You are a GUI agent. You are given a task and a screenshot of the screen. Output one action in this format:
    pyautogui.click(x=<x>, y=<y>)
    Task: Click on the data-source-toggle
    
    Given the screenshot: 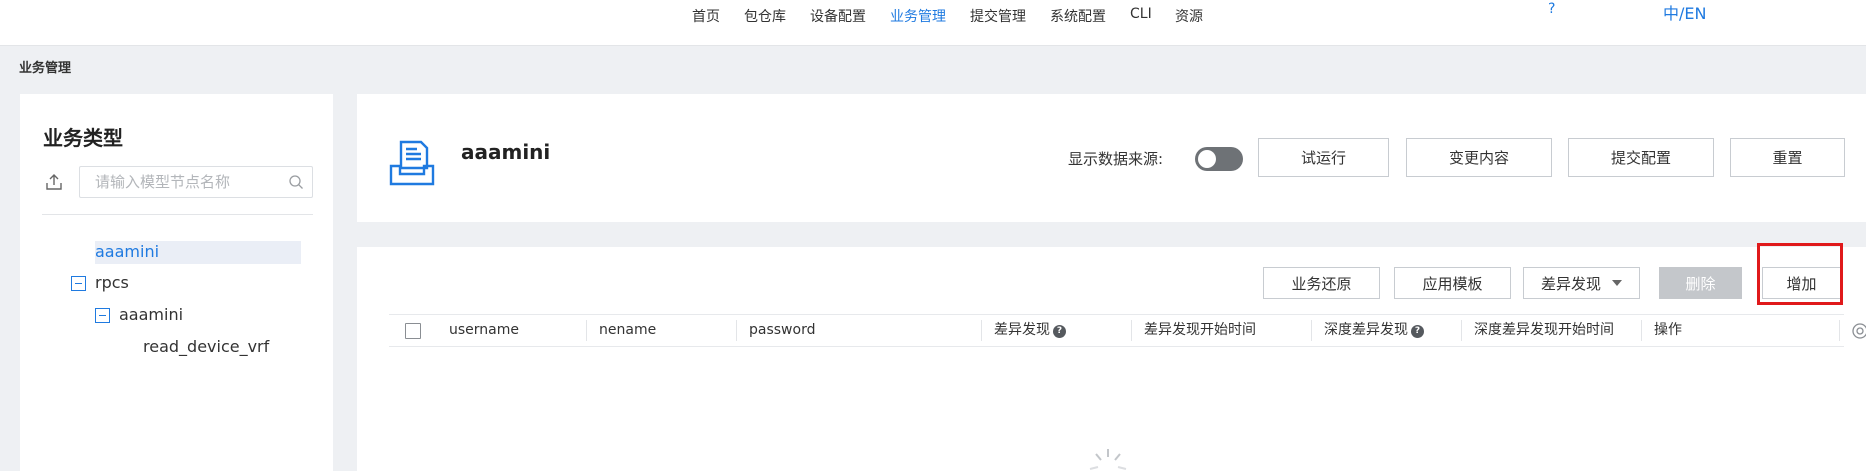 What is the action you would take?
    pyautogui.click(x=1219, y=159)
    